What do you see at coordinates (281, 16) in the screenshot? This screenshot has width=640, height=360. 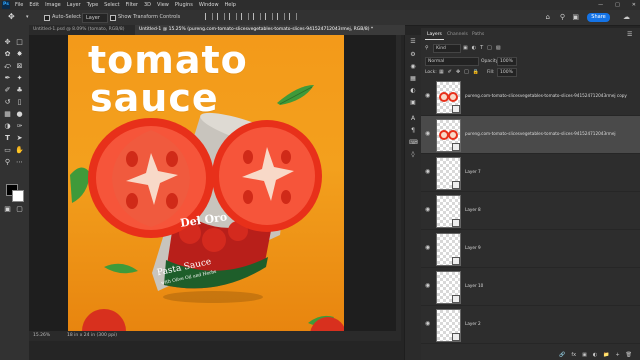 I see `distribute-icon` at bounding box center [281, 16].